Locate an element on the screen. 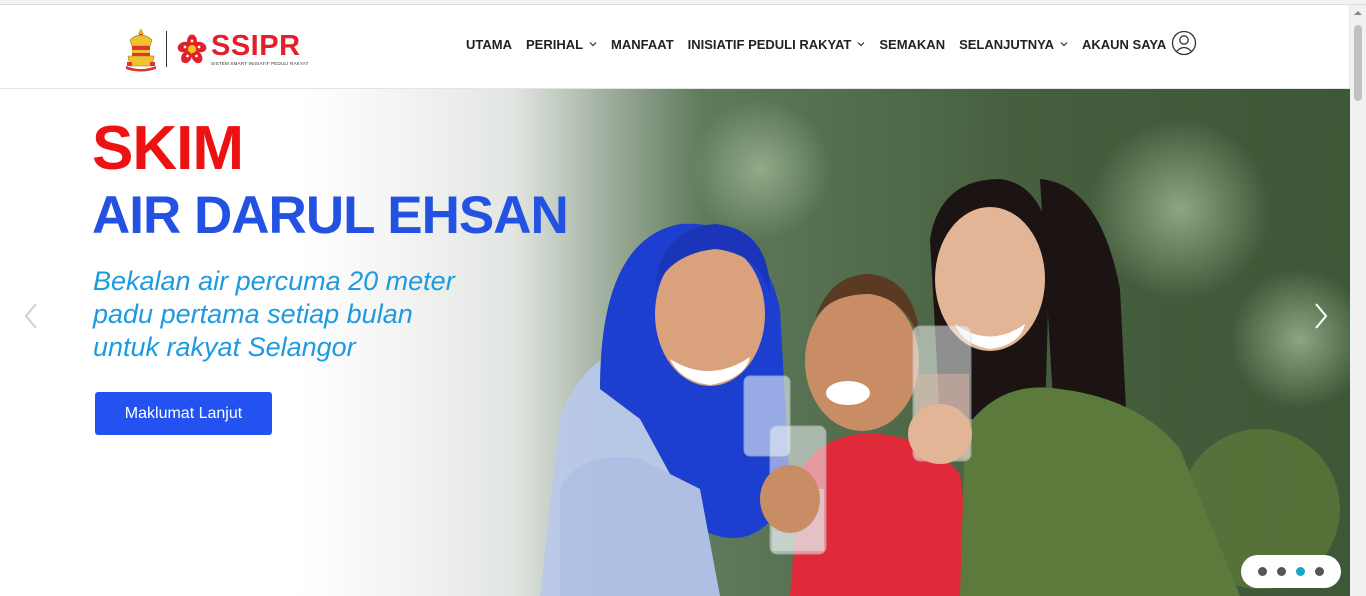 The image size is (1366, 596). scroll-up-arrow-icon is located at coordinates (1358, 13).